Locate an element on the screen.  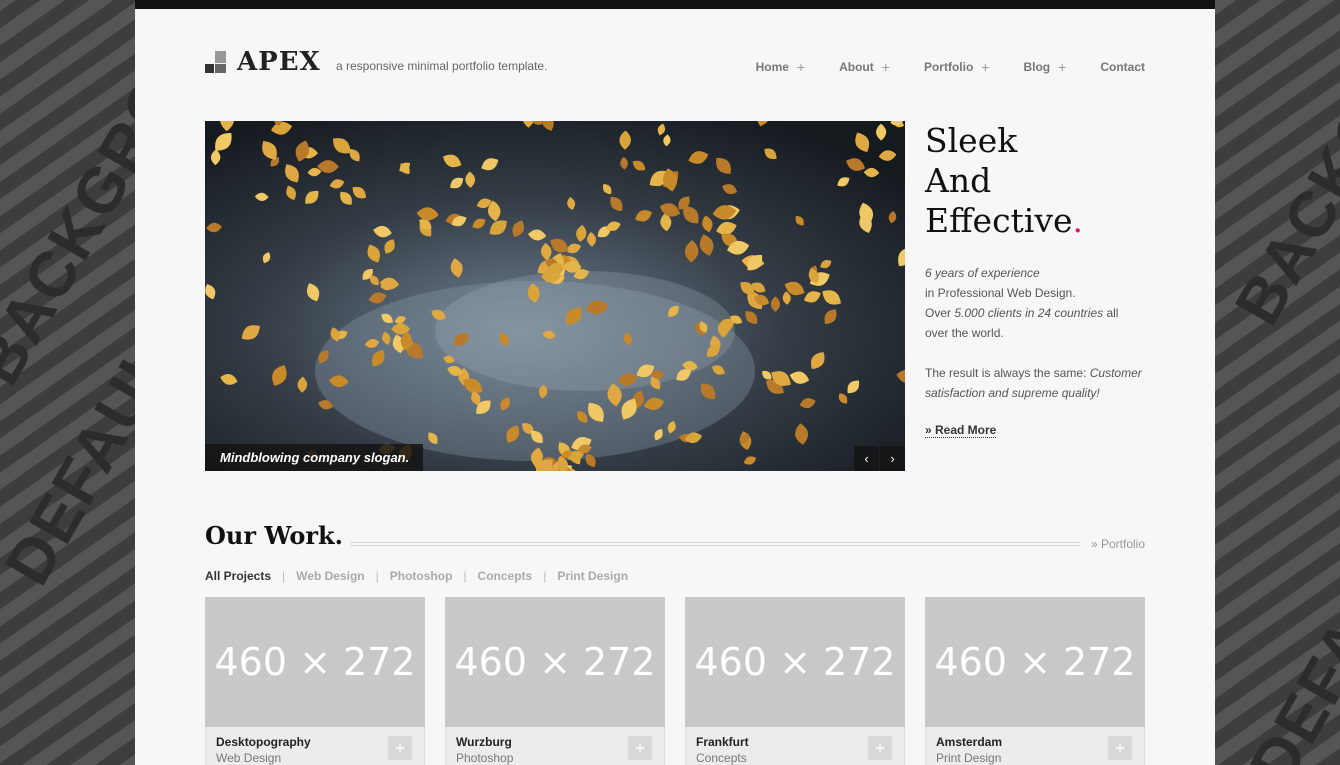
project-title: Desktopography is located at coordinates (315, 742).